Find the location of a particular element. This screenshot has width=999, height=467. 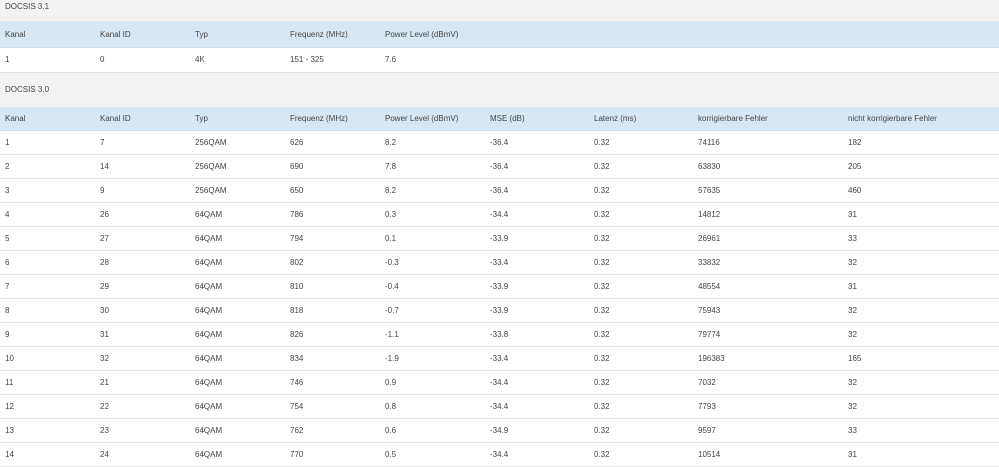

table-cell: 26 is located at coordinates (142, 215).